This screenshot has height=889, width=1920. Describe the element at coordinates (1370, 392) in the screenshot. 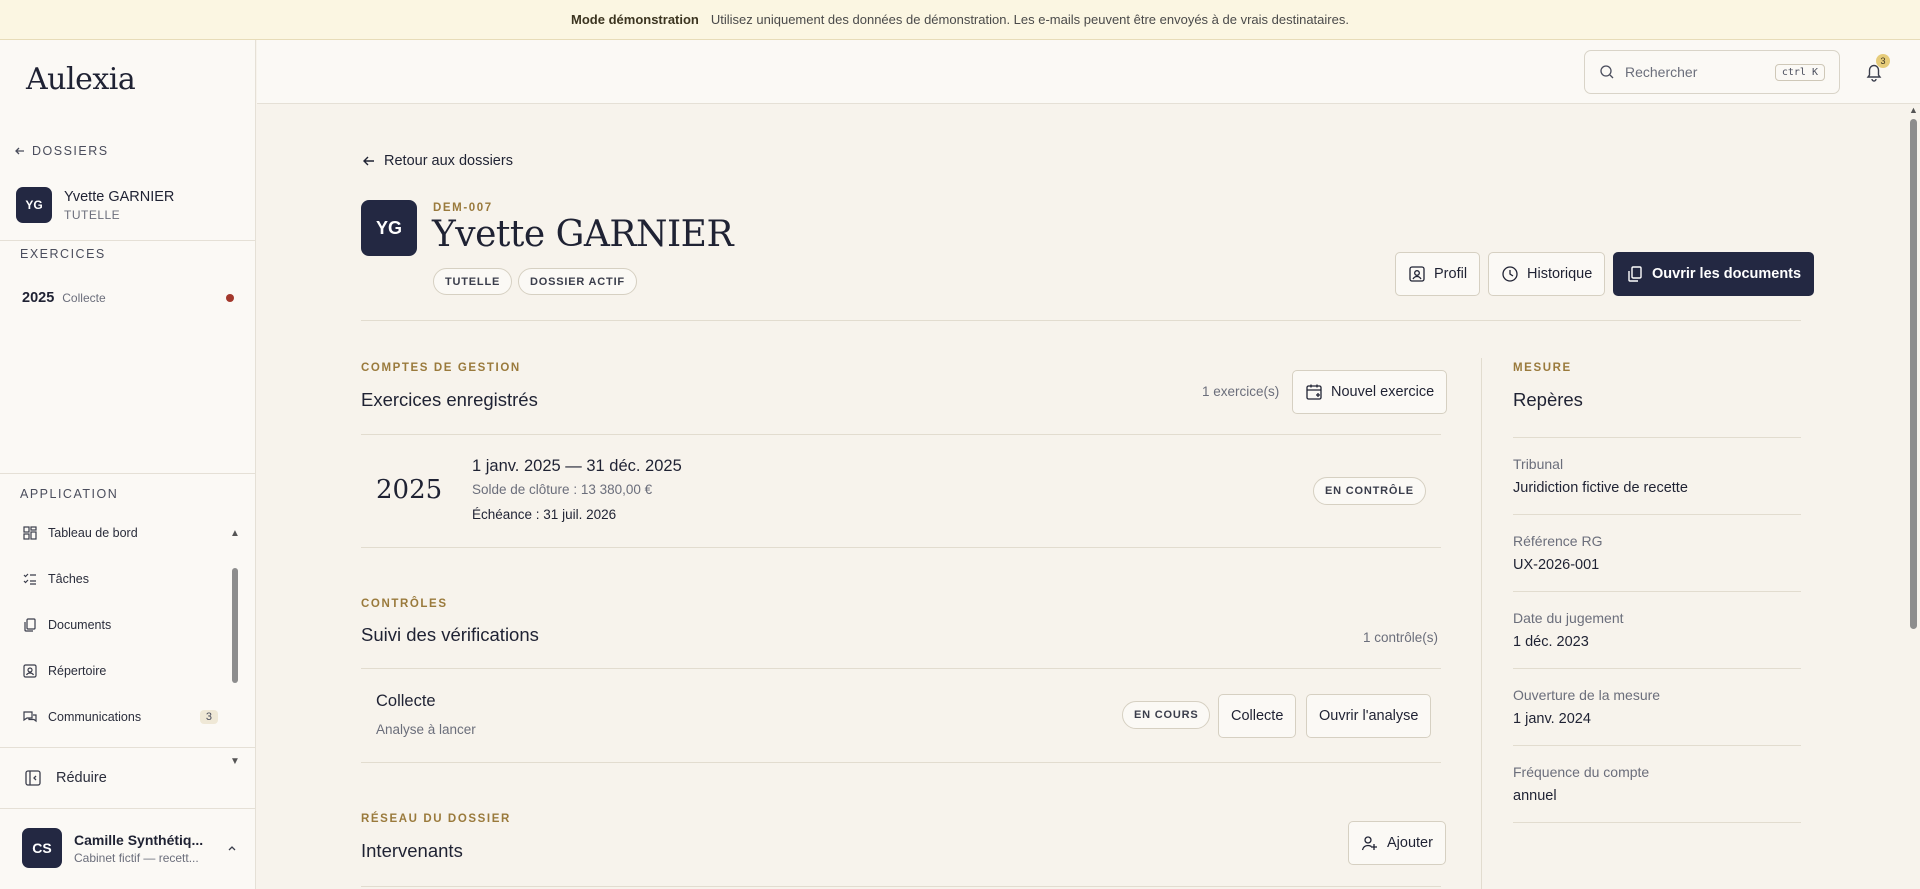

I see `new-exercice-button: Nouvel exercice` at that location.